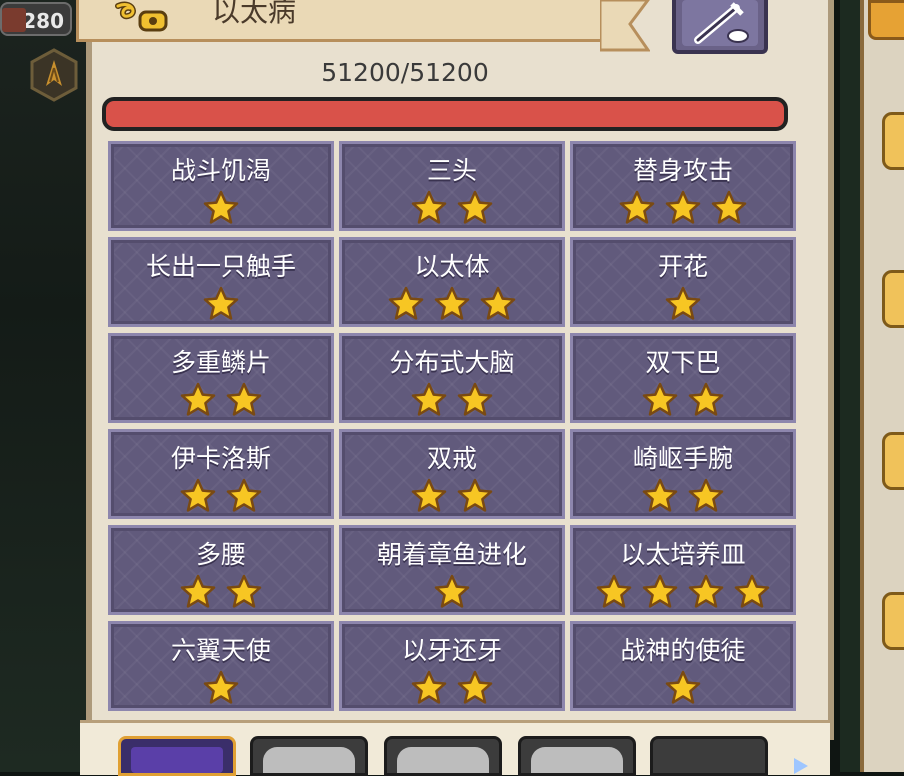 This screenshot has height=776, width=904. Describe the element at coordinates (220, 362) in the screenshot. I see `mutation-name: 多重鳞片` at that location.